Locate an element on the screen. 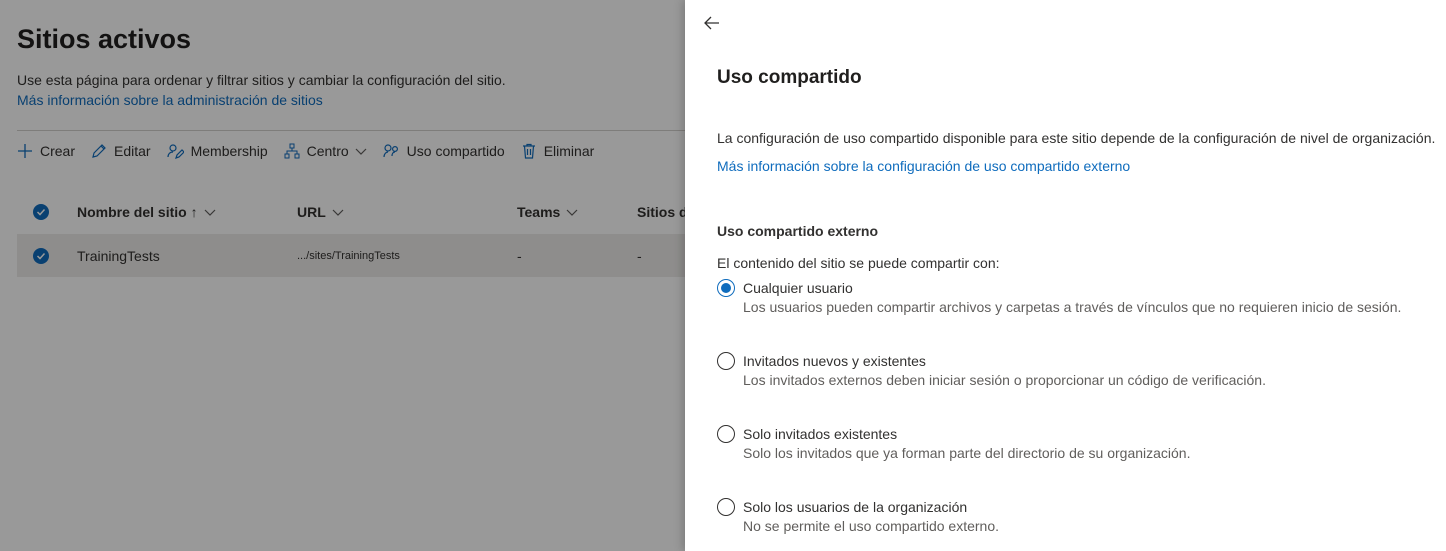 This screenshot has height=551, width=1446. option-label: Invitados nuevos y existentes is located at coordinates (834, 361).